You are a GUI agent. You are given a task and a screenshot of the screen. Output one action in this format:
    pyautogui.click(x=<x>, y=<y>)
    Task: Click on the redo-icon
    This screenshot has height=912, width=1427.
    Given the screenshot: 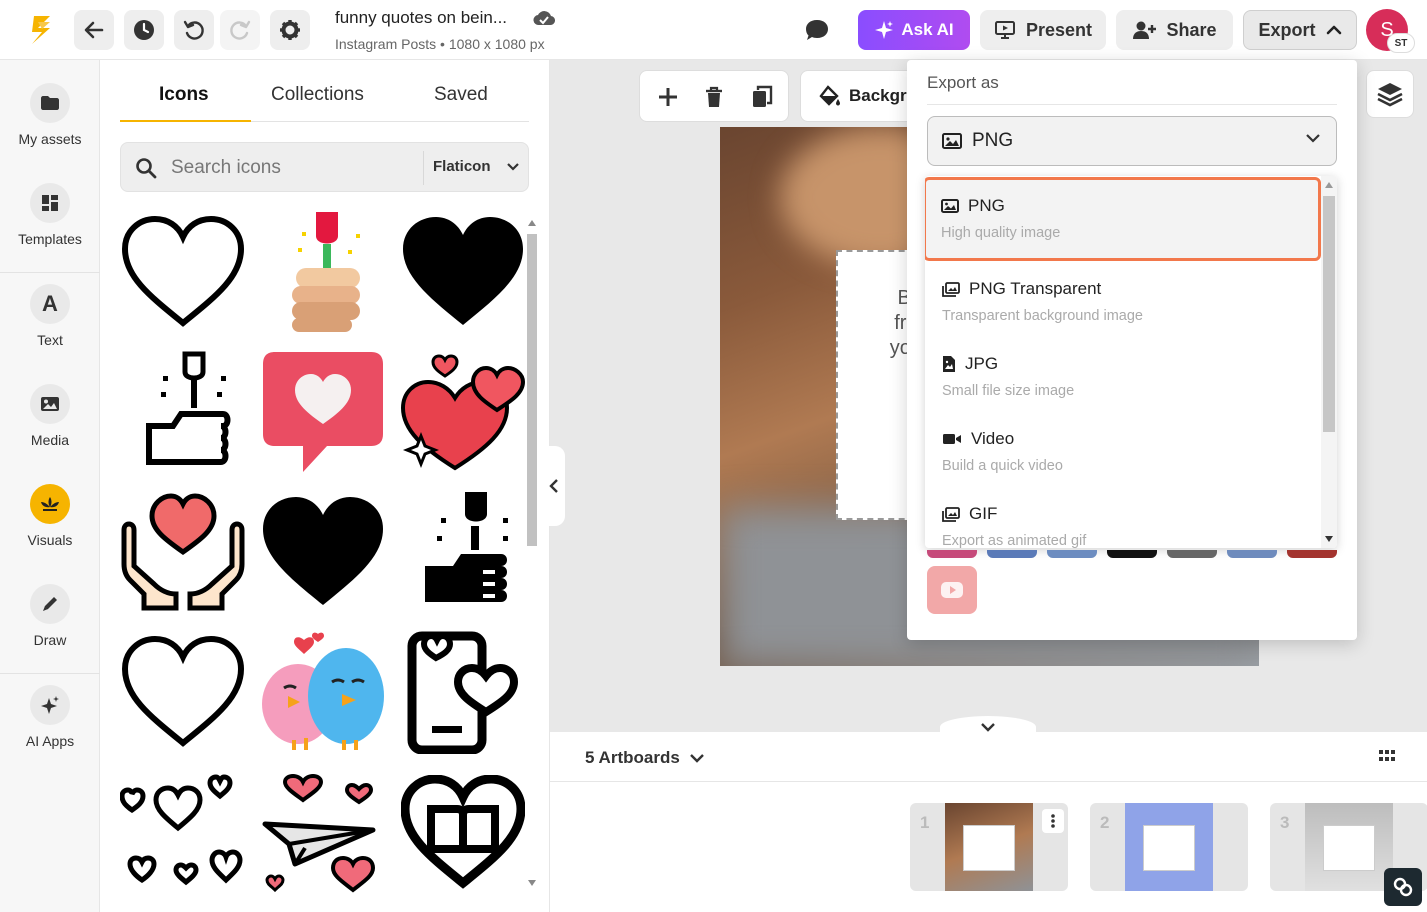 What is the action you would take?
    pyautogui.click(x=240, y=30)
    